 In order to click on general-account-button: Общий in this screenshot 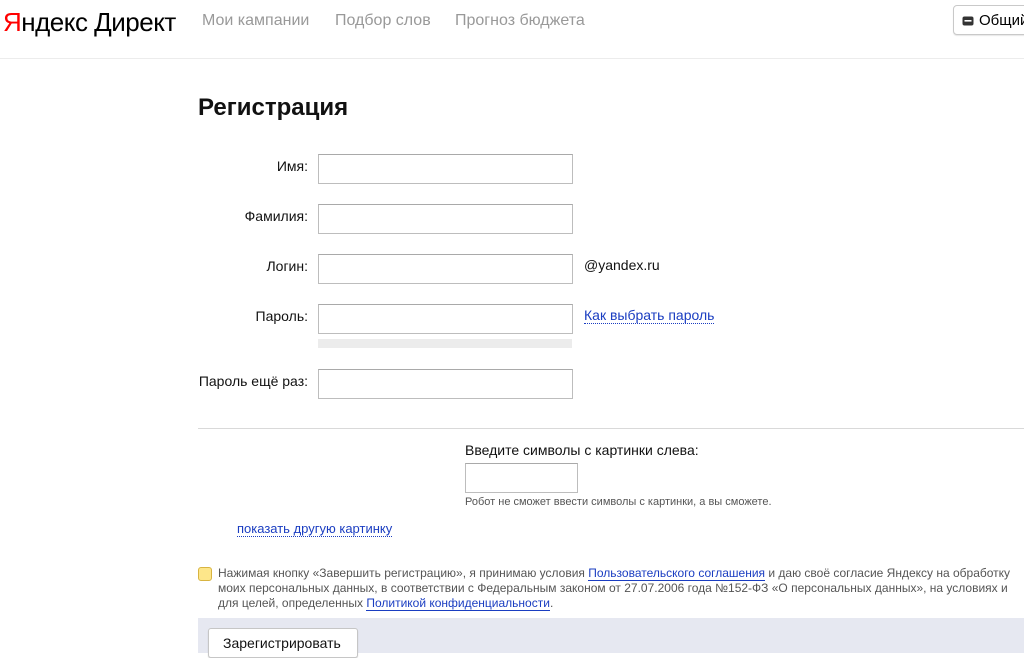, I will do `click(988, 20)`.